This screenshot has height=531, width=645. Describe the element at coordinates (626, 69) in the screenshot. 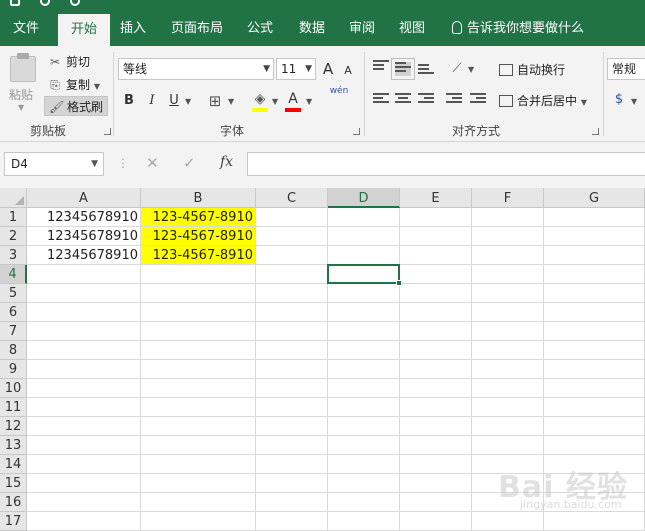

I see `number-format-select: 常规` at that location.